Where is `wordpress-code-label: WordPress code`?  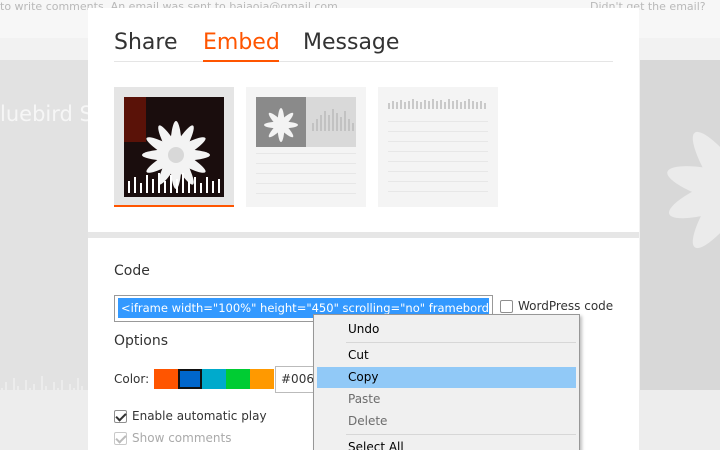 wordpress-code-label: WordPress code is located at coordinates (565, 306).